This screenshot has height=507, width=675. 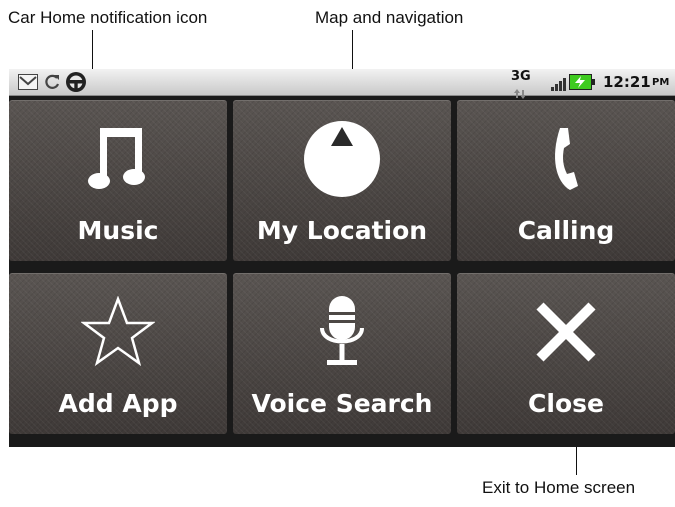 I want to click on star-icon, so click(x=118, y=332).